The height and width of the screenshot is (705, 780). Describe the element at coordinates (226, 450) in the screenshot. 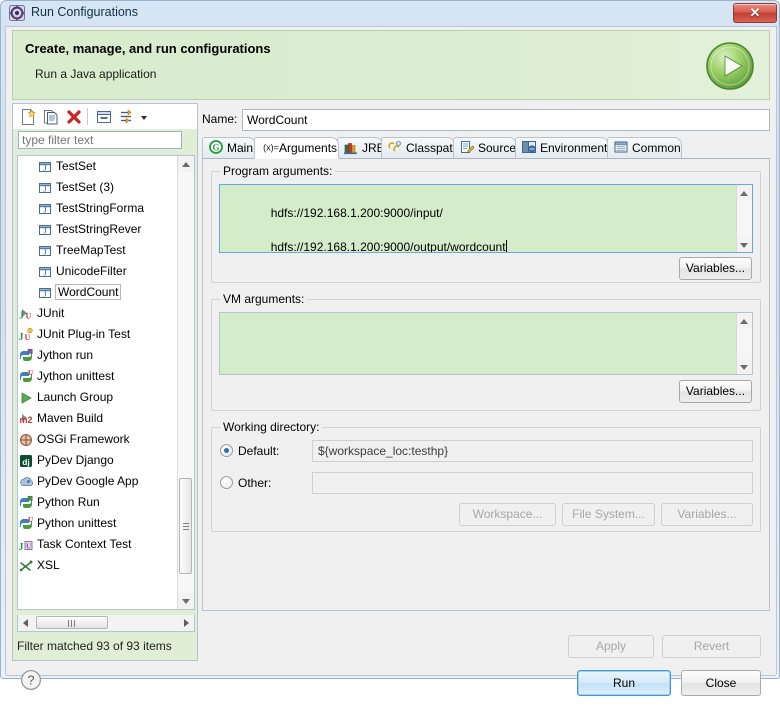

I see `working-directory-default-radio` at that location.